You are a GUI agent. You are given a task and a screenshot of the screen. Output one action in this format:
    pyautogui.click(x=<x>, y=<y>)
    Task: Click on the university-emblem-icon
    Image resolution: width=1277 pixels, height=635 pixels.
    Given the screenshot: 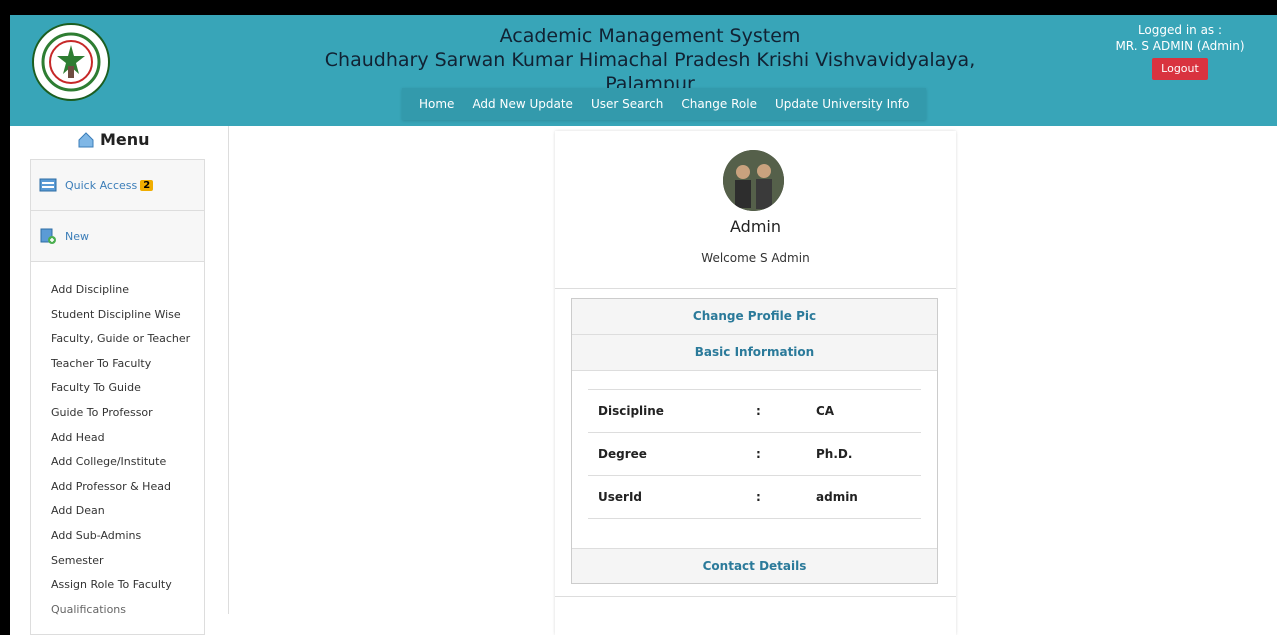 What is the action you would take?
    pyautogui.click(x=71, y=62)
    